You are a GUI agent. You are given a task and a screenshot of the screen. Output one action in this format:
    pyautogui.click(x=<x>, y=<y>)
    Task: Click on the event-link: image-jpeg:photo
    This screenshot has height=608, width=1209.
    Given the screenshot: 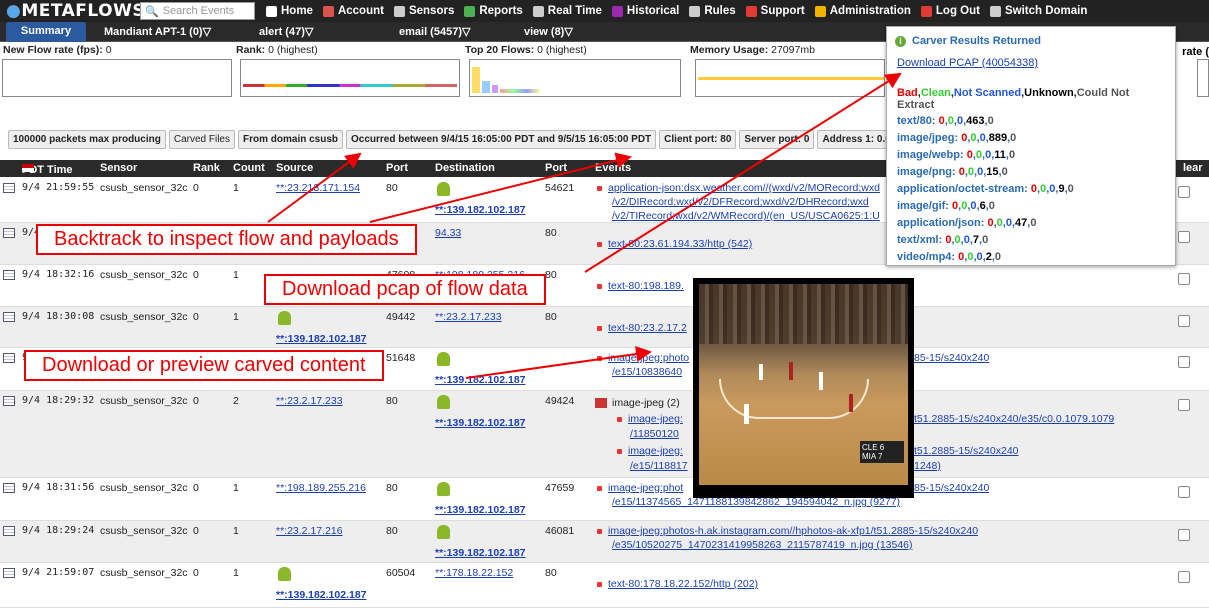 What is the action you would take?
    pyautogui.click(x=643, y=358)
    